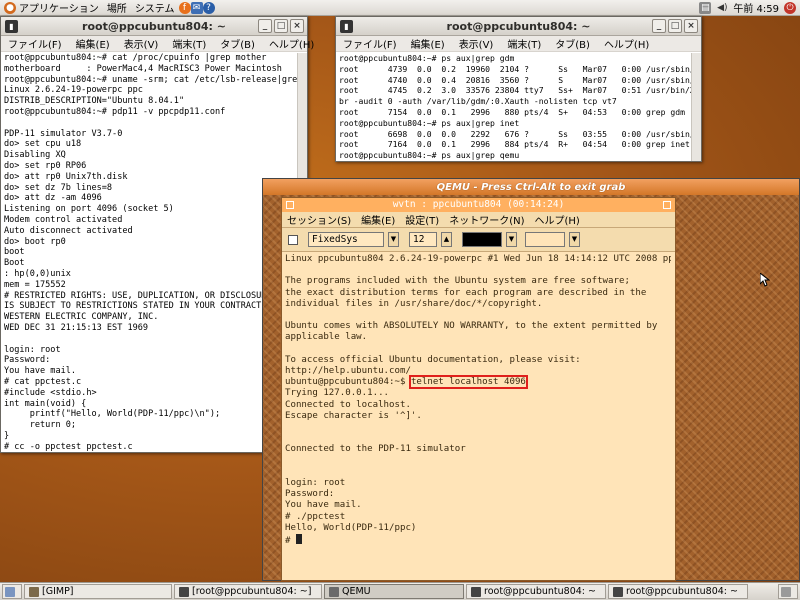 This screenshot has height=600, width=800. I want to click on terminal-icon: ▮, so click(346, 26).